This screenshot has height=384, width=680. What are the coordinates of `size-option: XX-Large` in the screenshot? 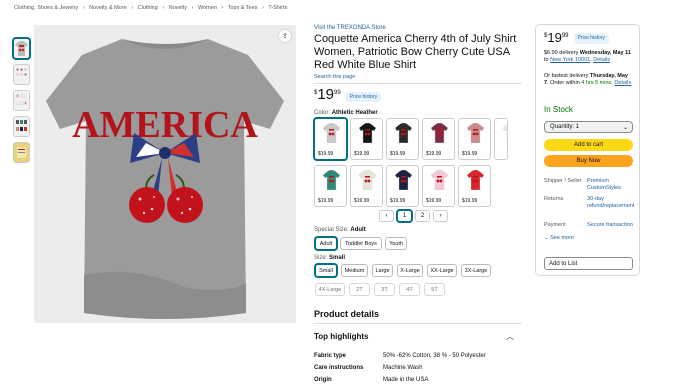 It's located at (442, 270).